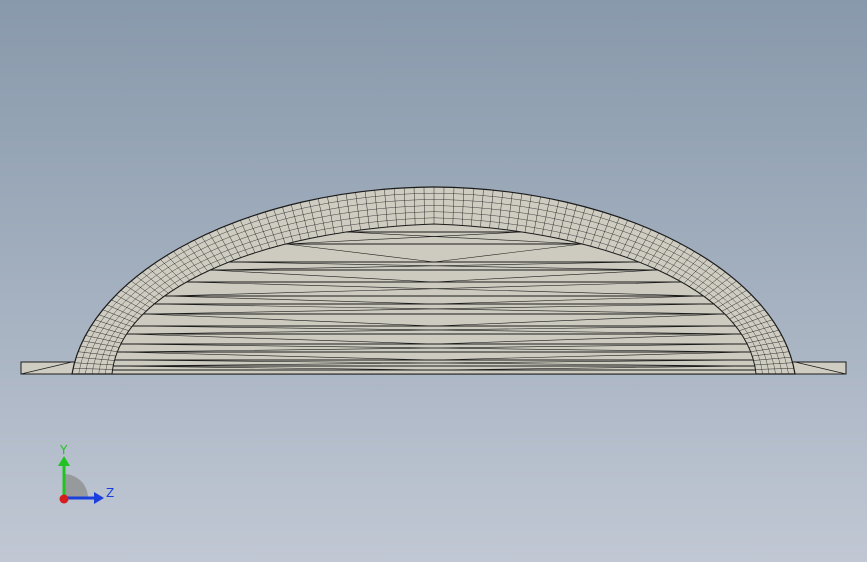  I want to click on axis-triad: Y Z, so click(86, 473).